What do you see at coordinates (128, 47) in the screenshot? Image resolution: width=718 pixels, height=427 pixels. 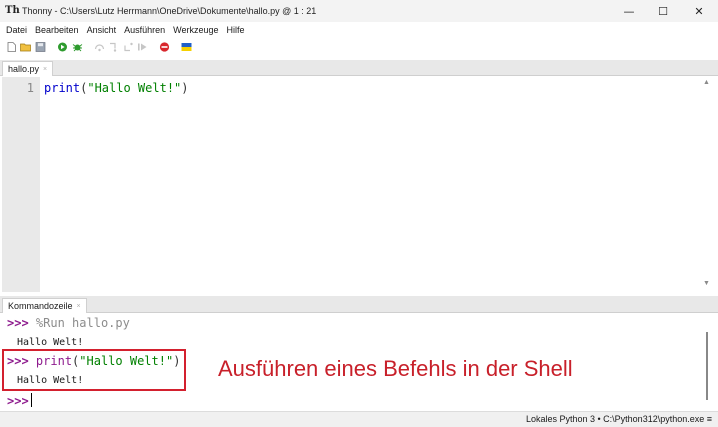 I see `step-out-icon` at bounding box center [128, 47].